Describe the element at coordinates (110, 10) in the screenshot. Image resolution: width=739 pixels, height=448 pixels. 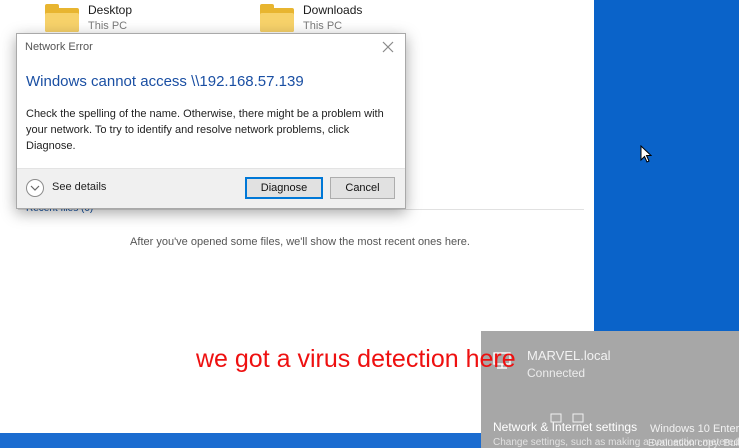
I see `item-name: Desktop` at that location.